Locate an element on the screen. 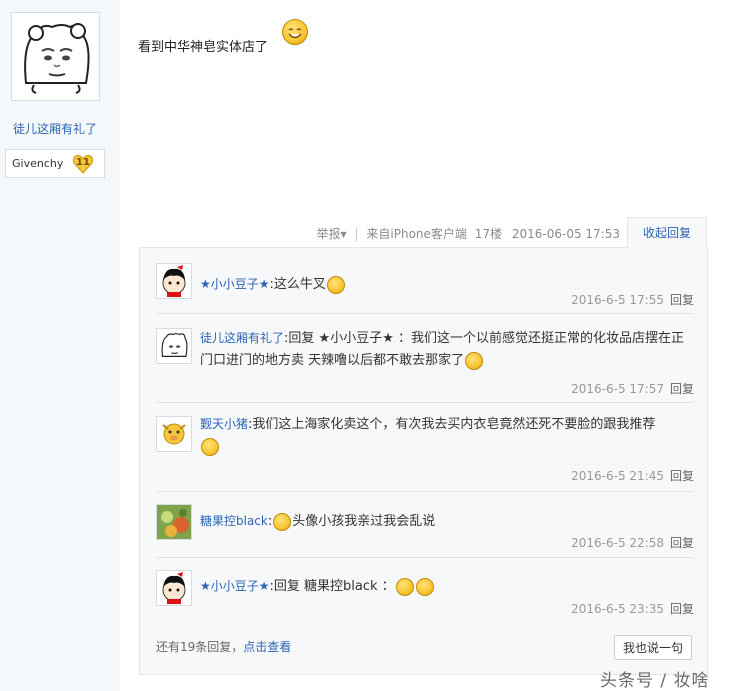 The width and height of the screenshot is (729, 691). reply-time: 2016-6-5 23:35 is located at coordinates (617, 609).